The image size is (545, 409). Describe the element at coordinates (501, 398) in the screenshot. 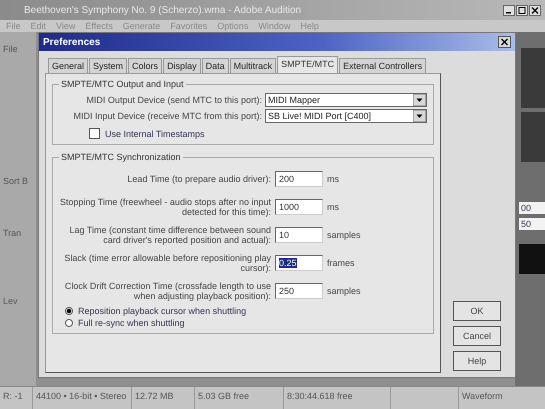

I see `status-text: Waveform` at that location.